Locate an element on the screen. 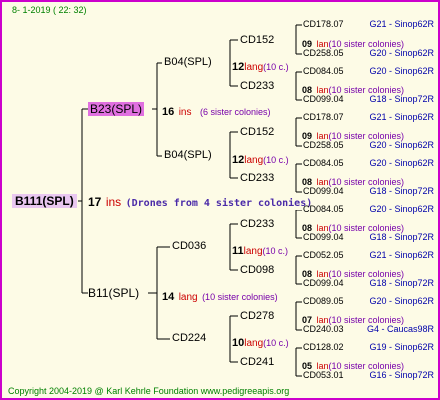  level4-node-label: CD089.05 is located at coordinates (323, 301).